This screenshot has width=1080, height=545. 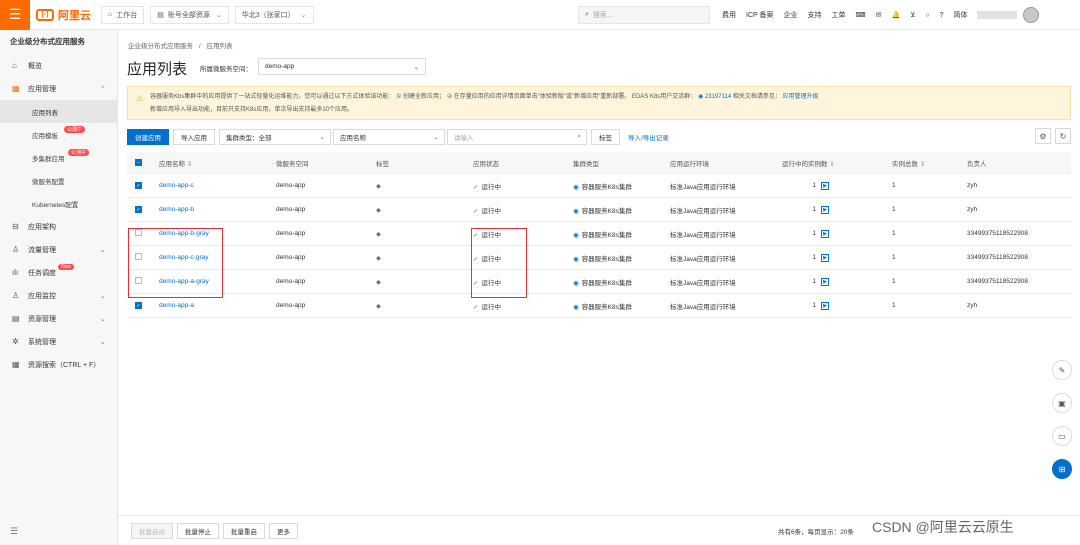 I want to click on import-app-button: 导入应用, so click(x=194, y=137).